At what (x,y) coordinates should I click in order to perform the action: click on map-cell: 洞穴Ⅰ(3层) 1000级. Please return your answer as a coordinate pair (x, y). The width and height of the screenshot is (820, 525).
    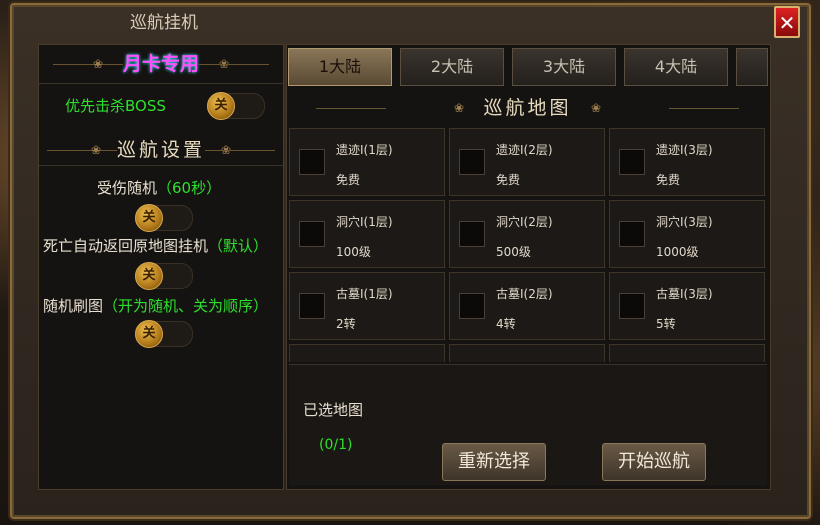
    Looking at the image, I should click on (687, 234).